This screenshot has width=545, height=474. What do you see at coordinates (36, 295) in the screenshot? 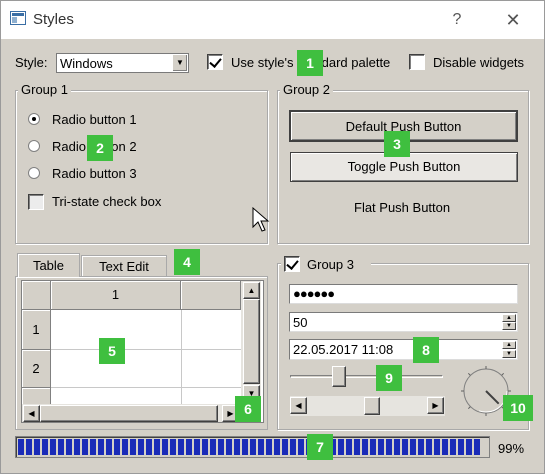
I see `table-corner` at bounding box center [36, 295].